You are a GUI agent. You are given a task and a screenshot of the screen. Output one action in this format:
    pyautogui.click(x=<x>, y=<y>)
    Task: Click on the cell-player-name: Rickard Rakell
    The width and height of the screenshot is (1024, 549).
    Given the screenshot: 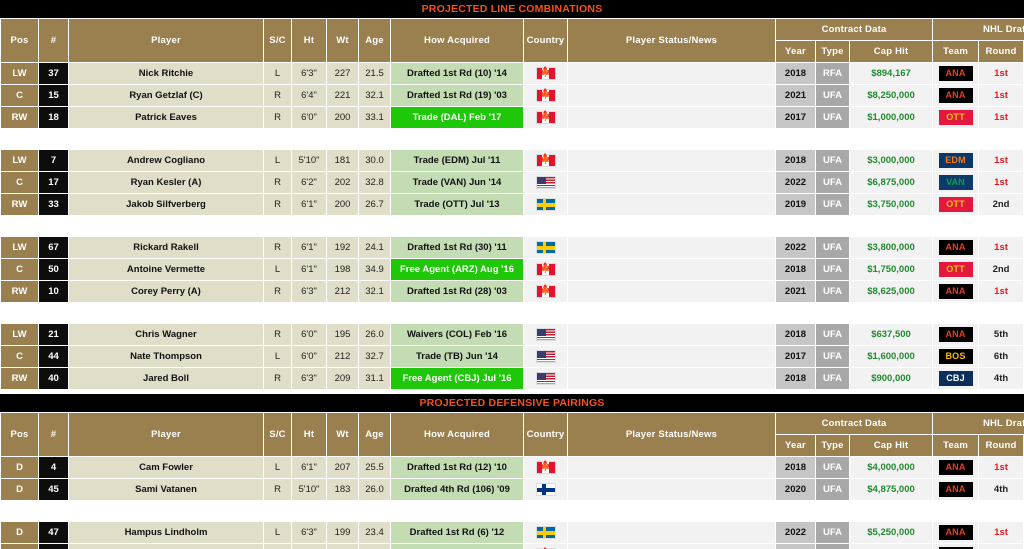 What is the action you would take?
    pyautogui.click(x=166, y=247)
    